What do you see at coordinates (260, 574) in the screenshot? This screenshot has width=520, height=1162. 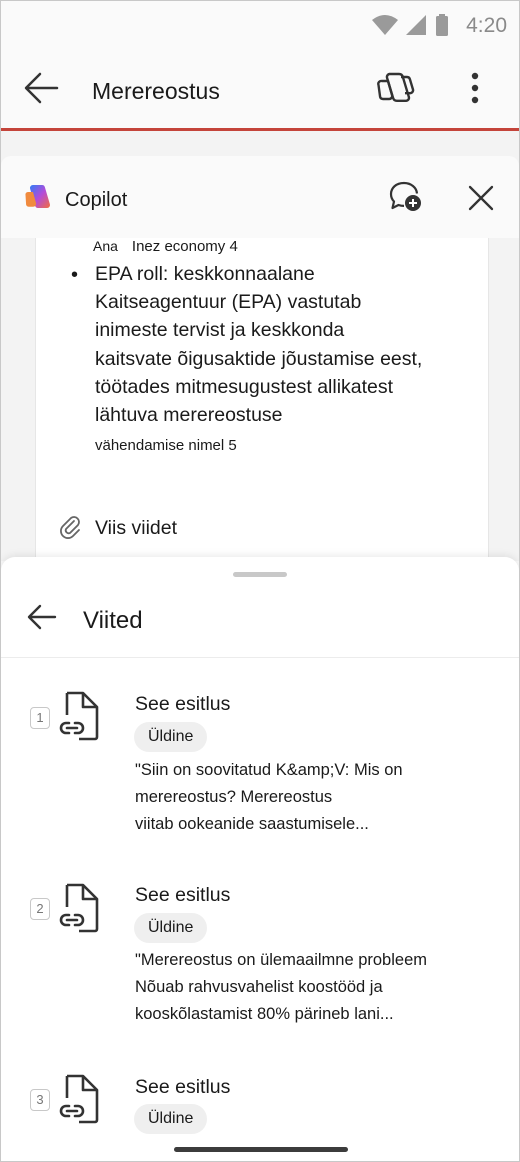 I see `sheet-drag-handle` at bounding box center [260, 574].